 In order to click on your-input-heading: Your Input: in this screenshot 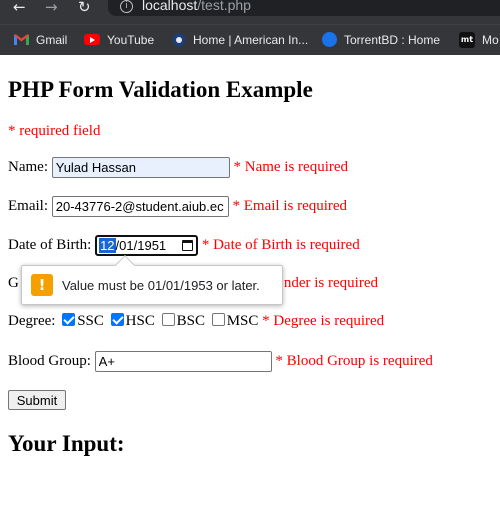, I will do `click(66, 443)`.